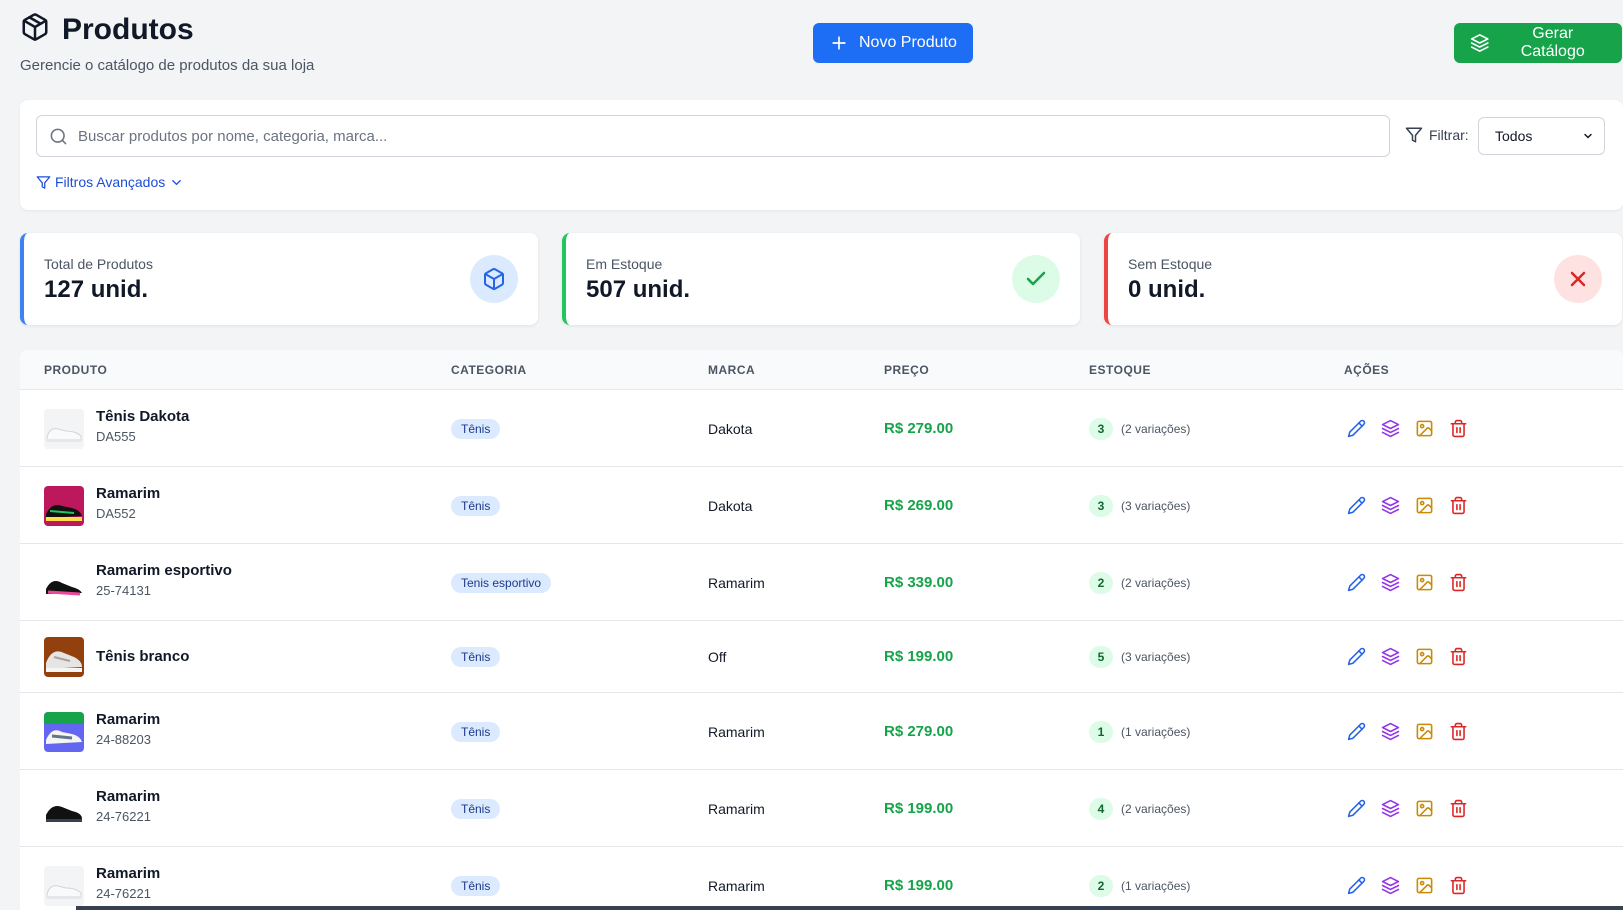  What do you see at coordinates (164, 570) in the screenshot?
I see `product-name: Ramarim esportivo` at bounding box center [164, 570].